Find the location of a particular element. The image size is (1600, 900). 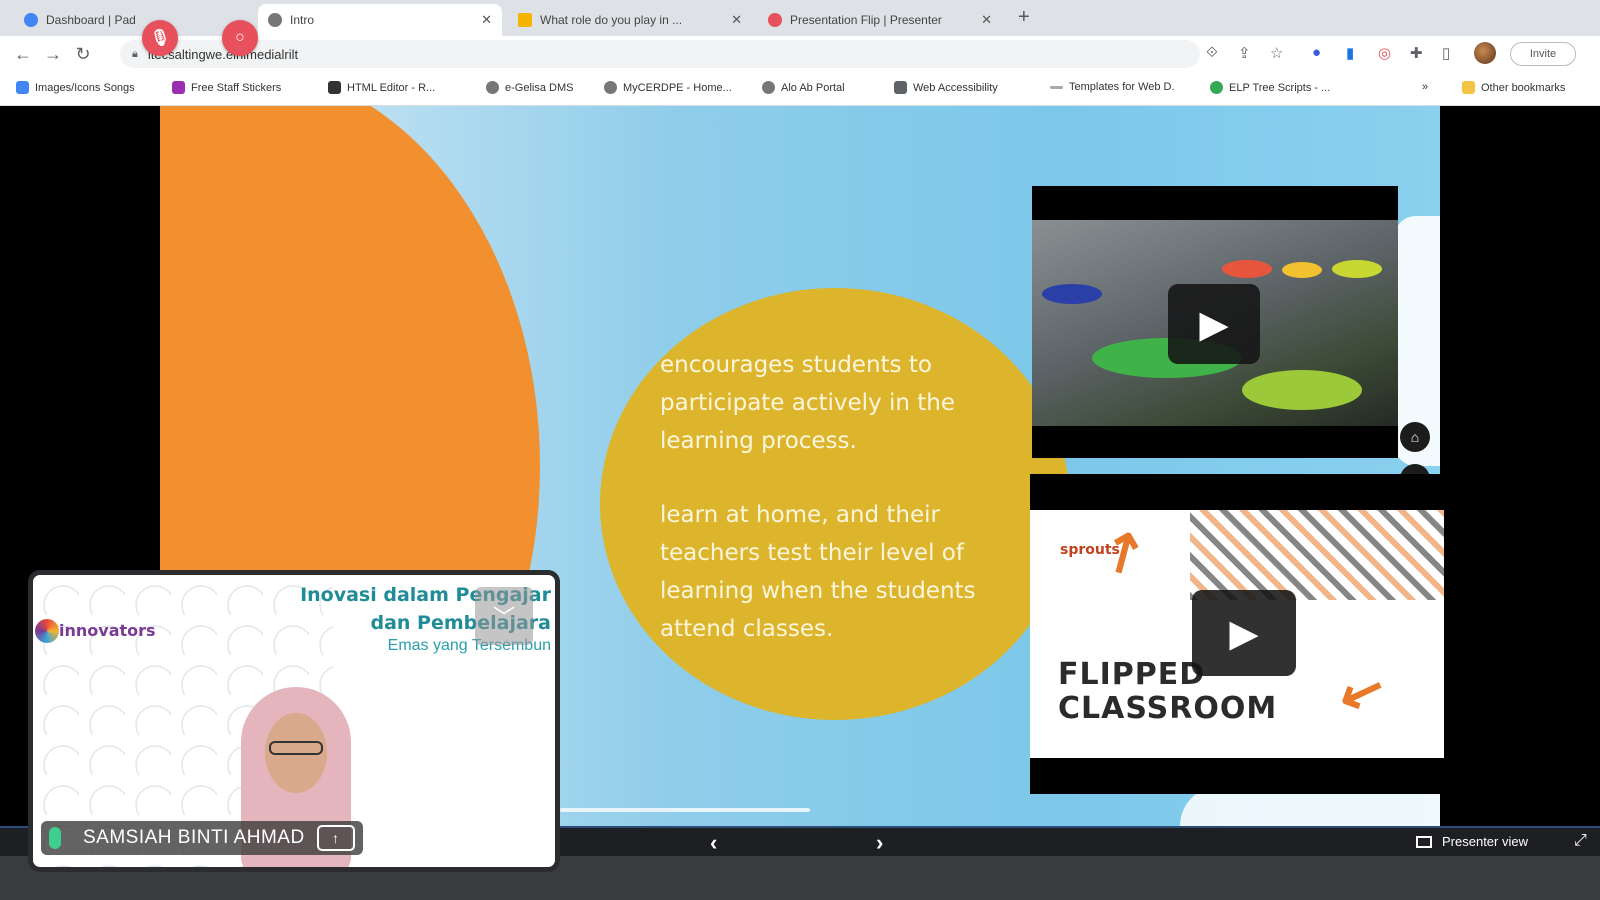

bookmark-star-icon: ☆ is located at coordinates (1276, 53).